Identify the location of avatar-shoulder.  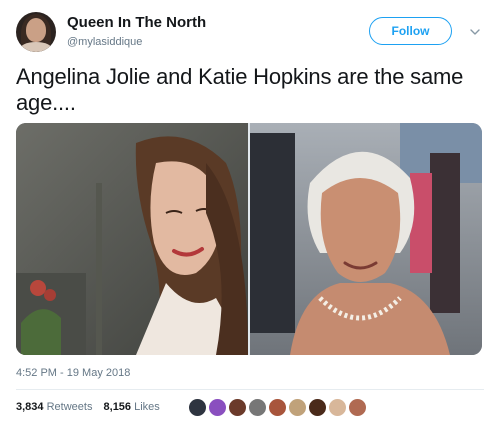
(36, 47).